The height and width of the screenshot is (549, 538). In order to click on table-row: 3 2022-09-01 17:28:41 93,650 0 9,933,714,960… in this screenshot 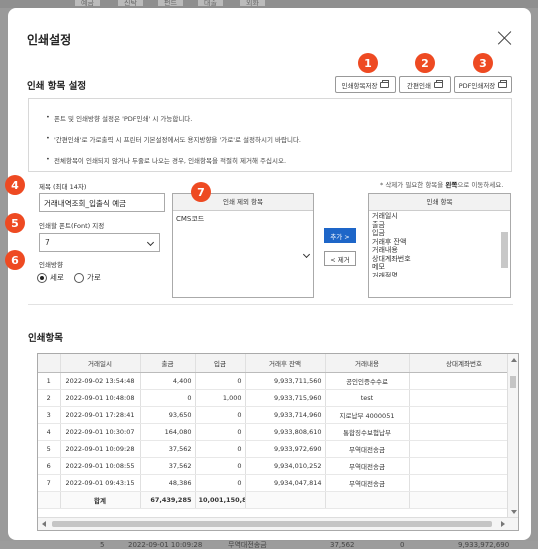, I will do `click(278, 415)`.